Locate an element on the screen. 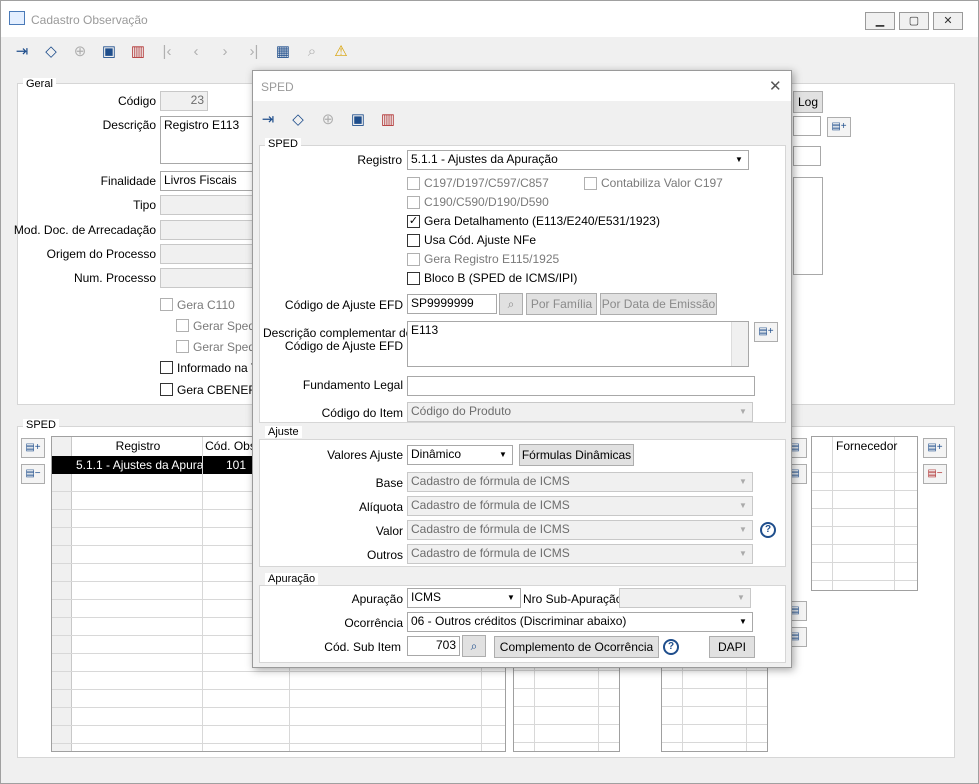 This screenshot has height=784, width=979. contabiliza-checkbox is located at coordinates (590, 183).